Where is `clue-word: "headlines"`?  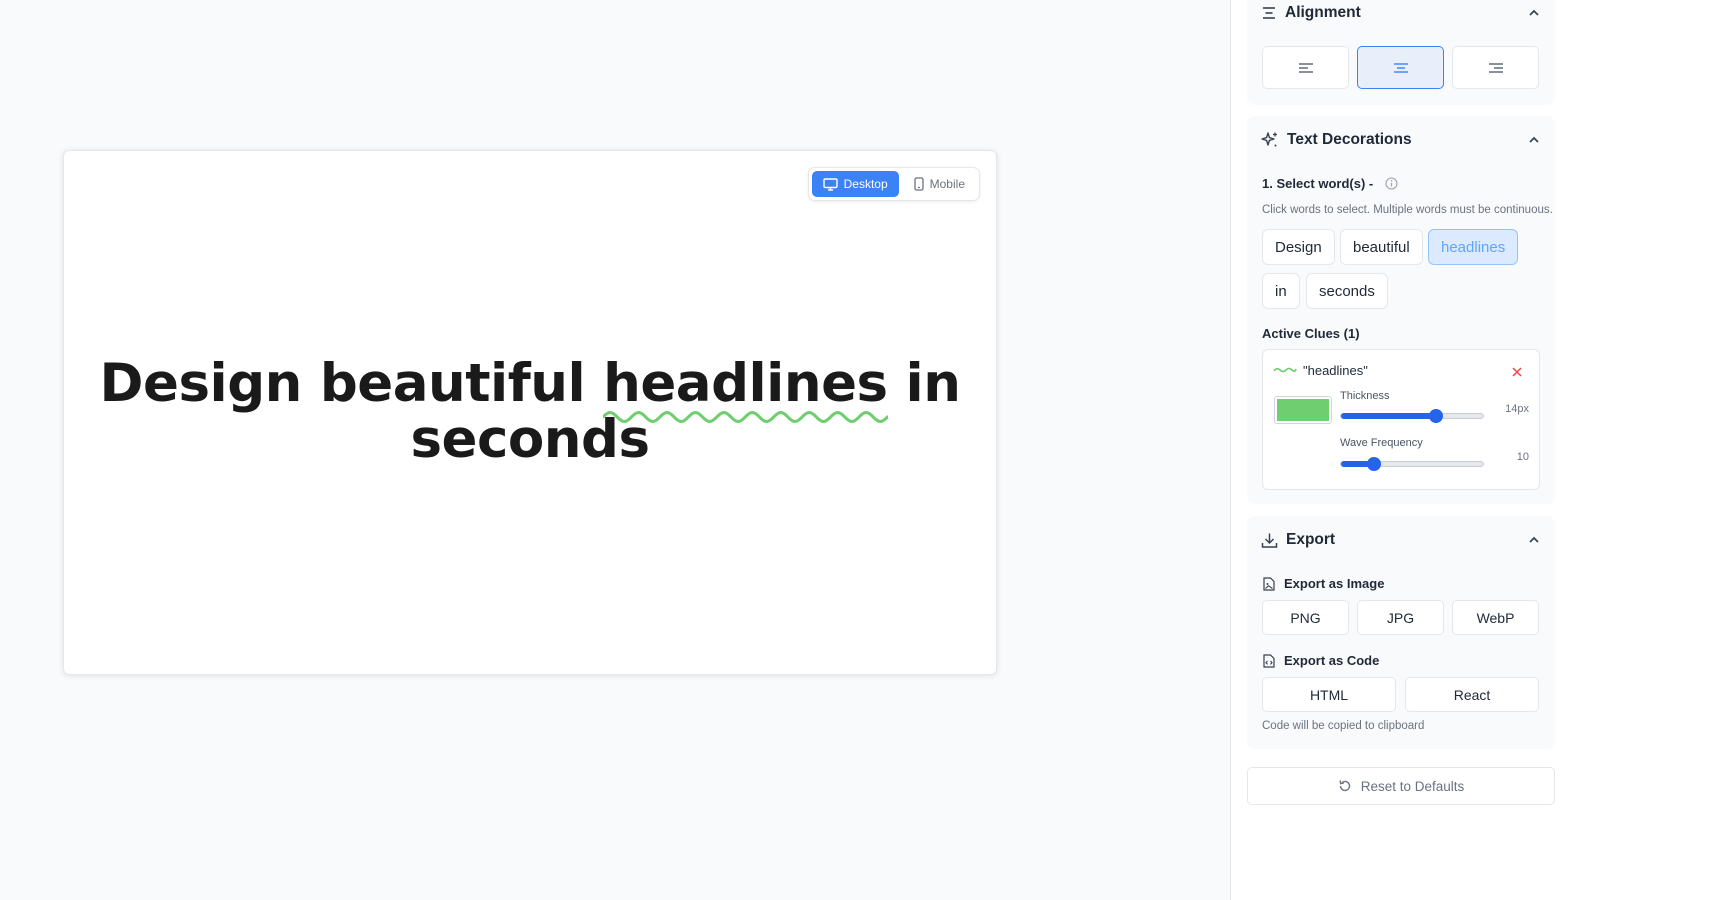 clue-word: "headlines" is located at coordinates (1335, 370).